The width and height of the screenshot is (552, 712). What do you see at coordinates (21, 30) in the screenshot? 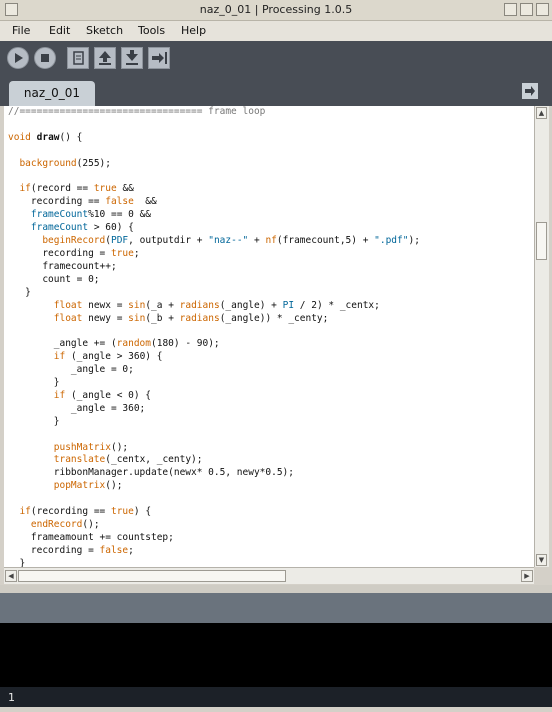
I see `menu-file: File` at bounding box center [21, 30].